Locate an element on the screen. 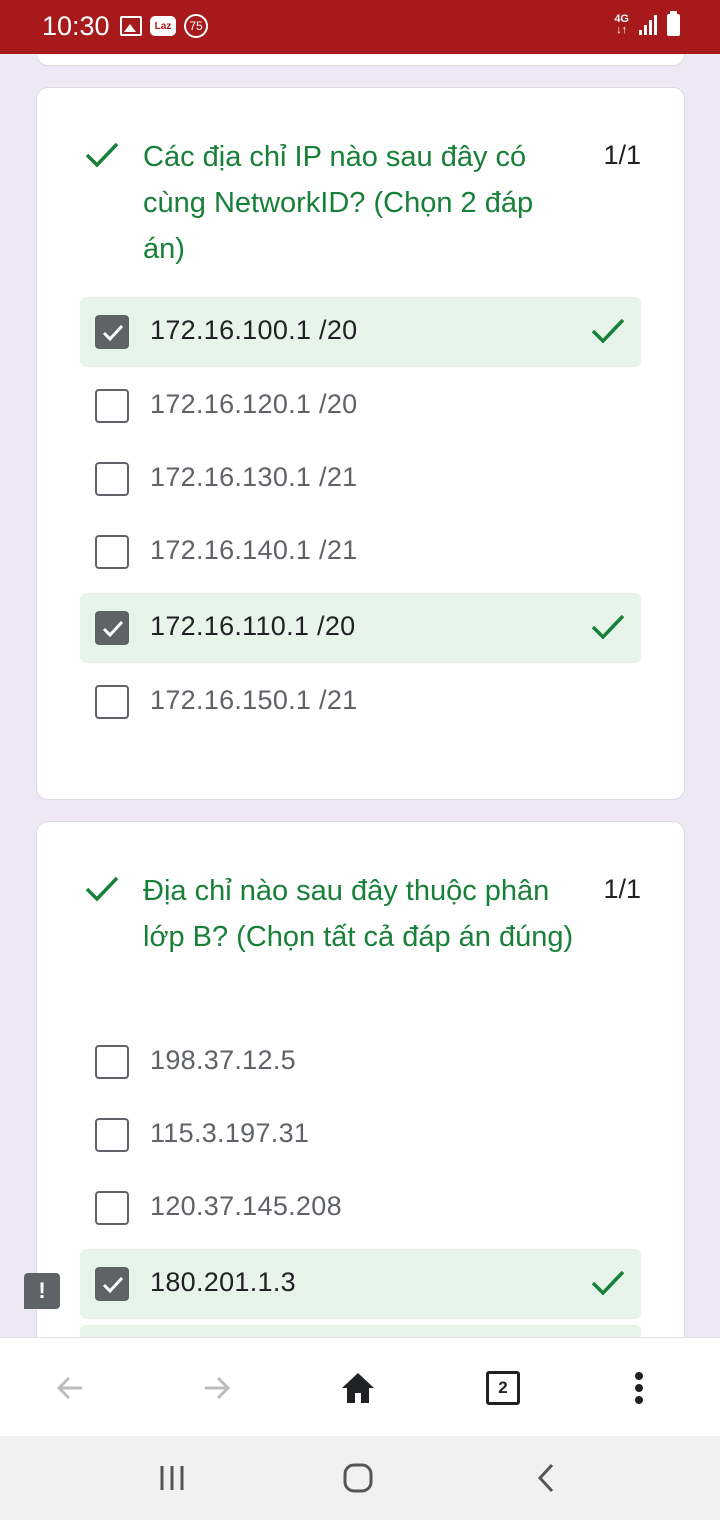 The height and width of the screenshot is (1520, 720). system-icons: 4G ↓↑ is located at coordinates (647, 23).